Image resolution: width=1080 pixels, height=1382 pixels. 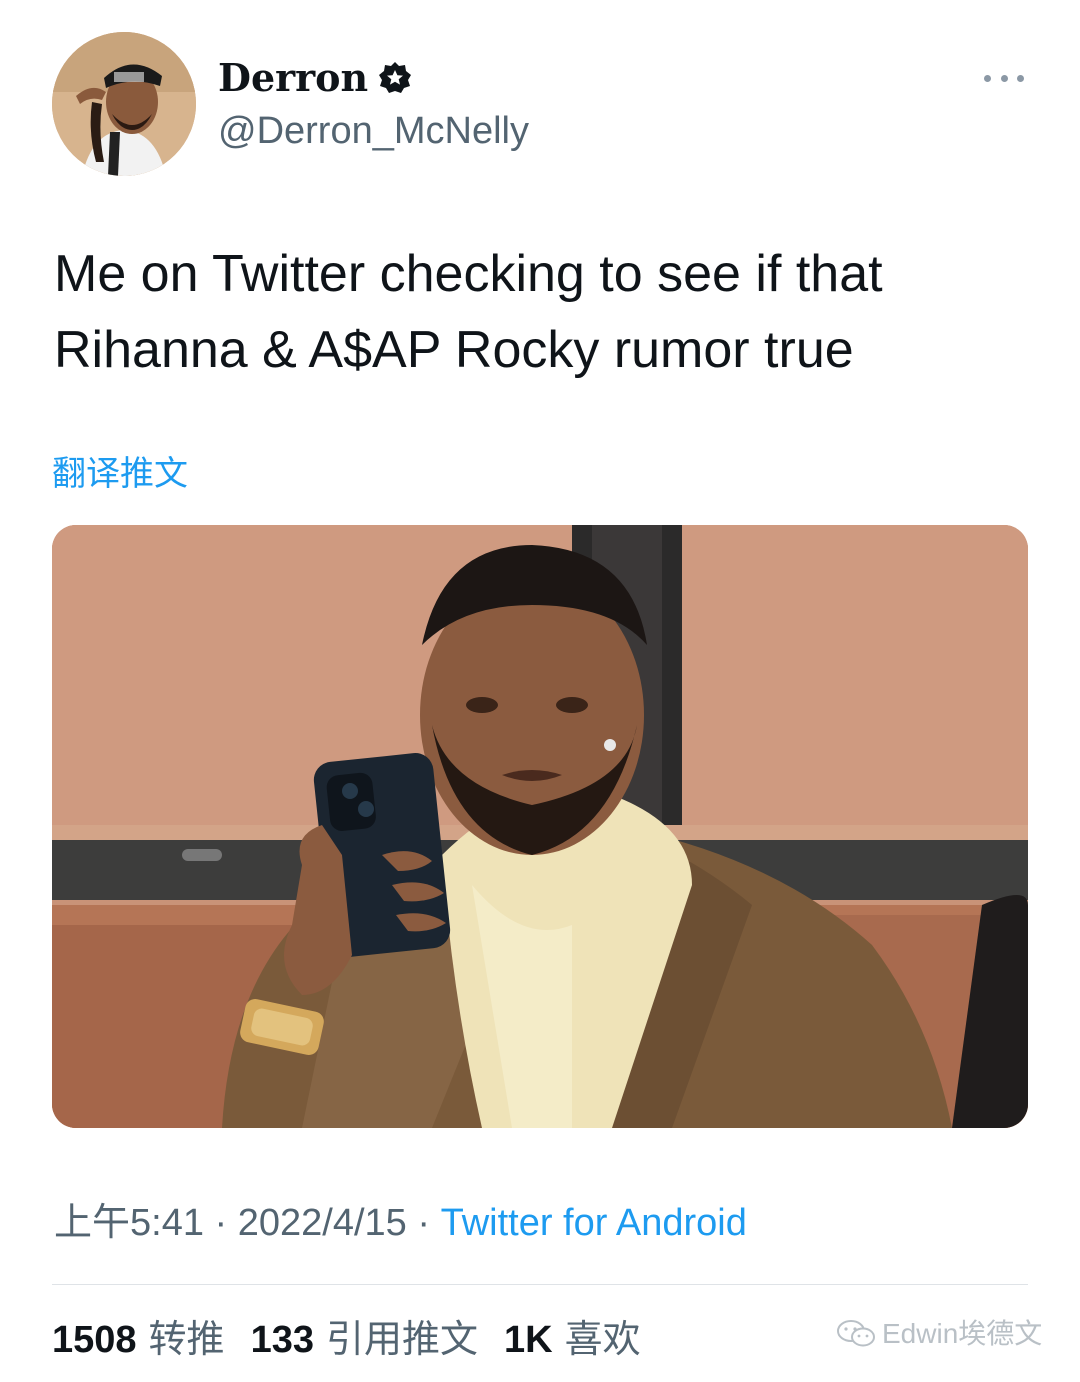 I want to click on watermark: Edwin埃德文, so click(x=939, y=1334).